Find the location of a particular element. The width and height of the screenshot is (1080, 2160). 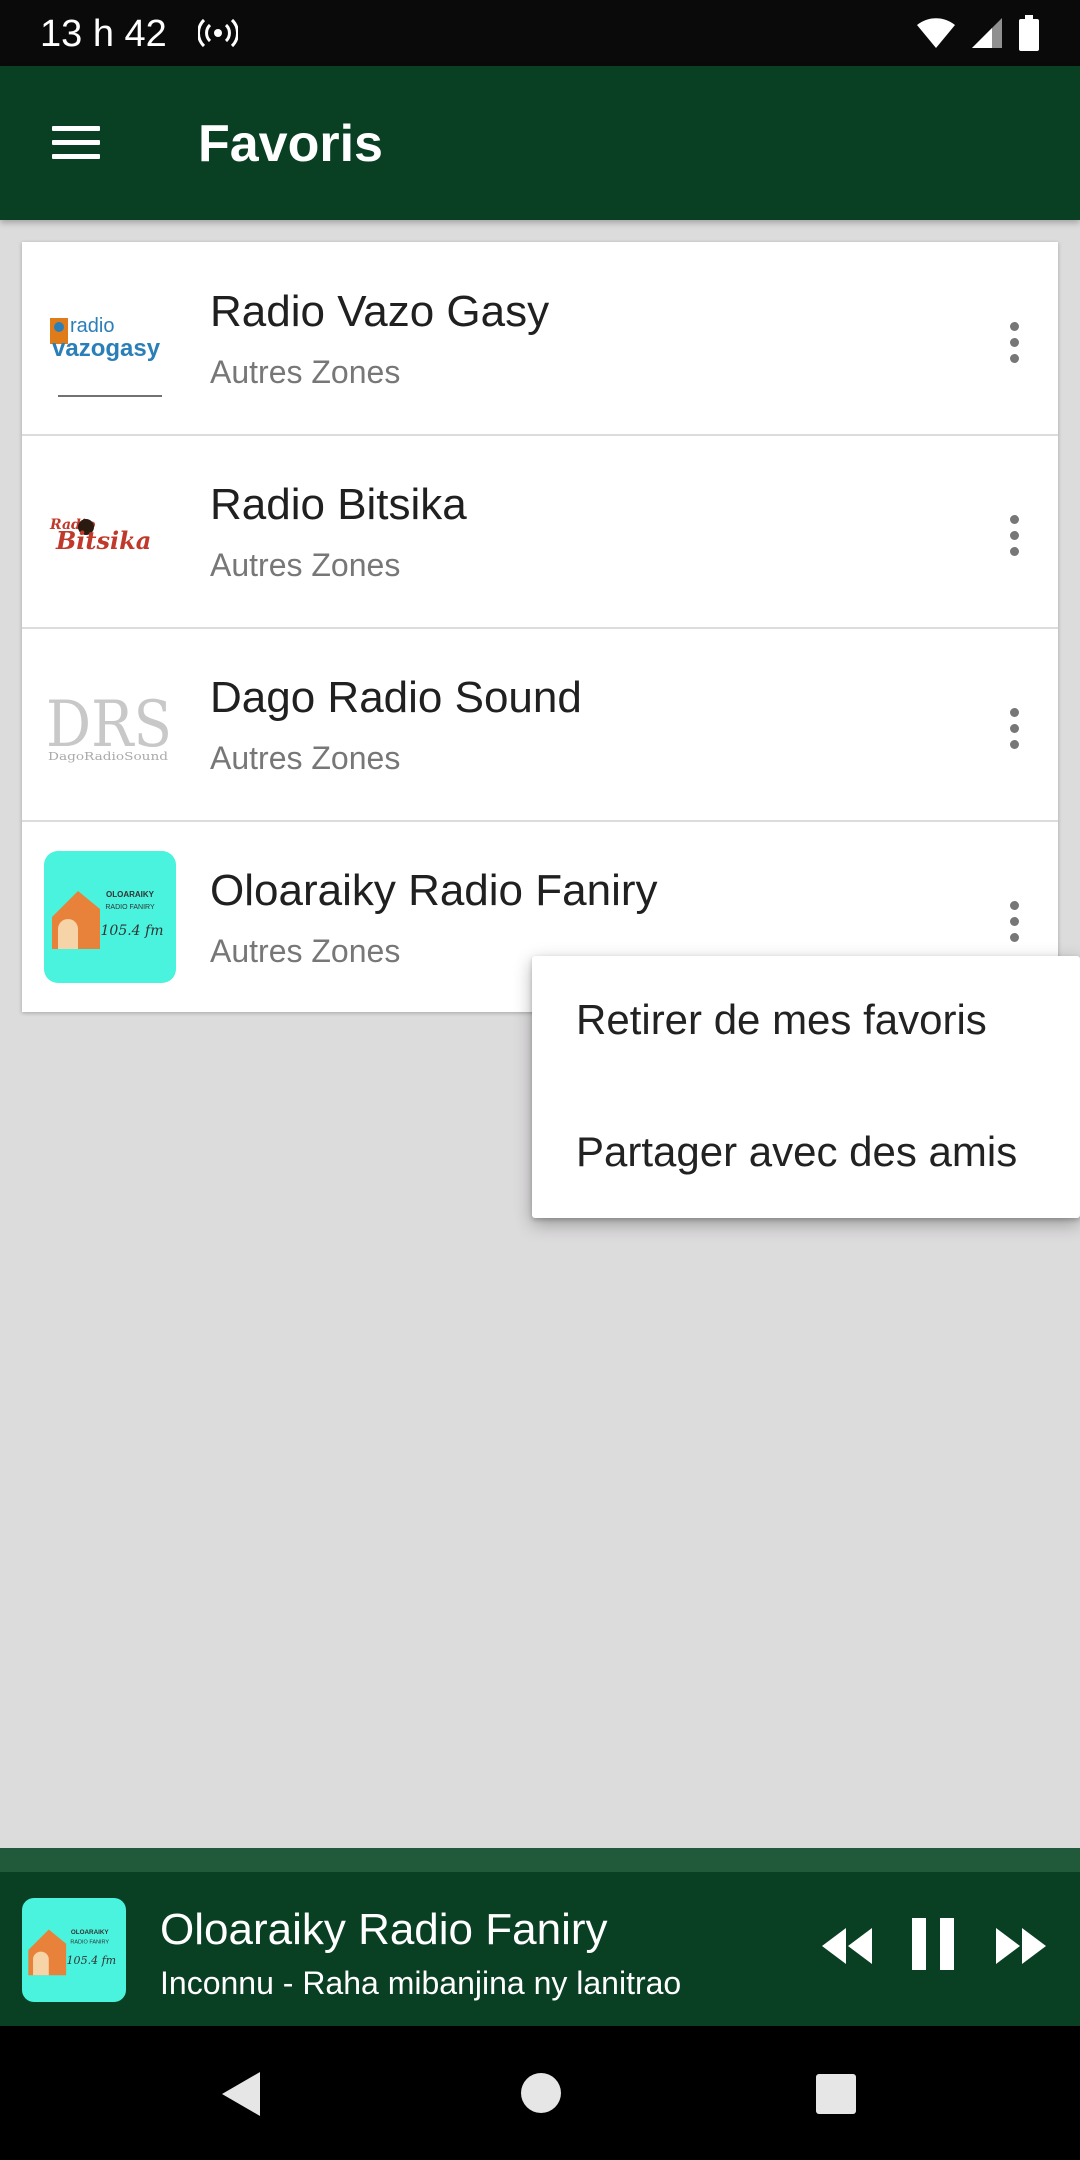

back-icon is located at coordinates (240, 2094).